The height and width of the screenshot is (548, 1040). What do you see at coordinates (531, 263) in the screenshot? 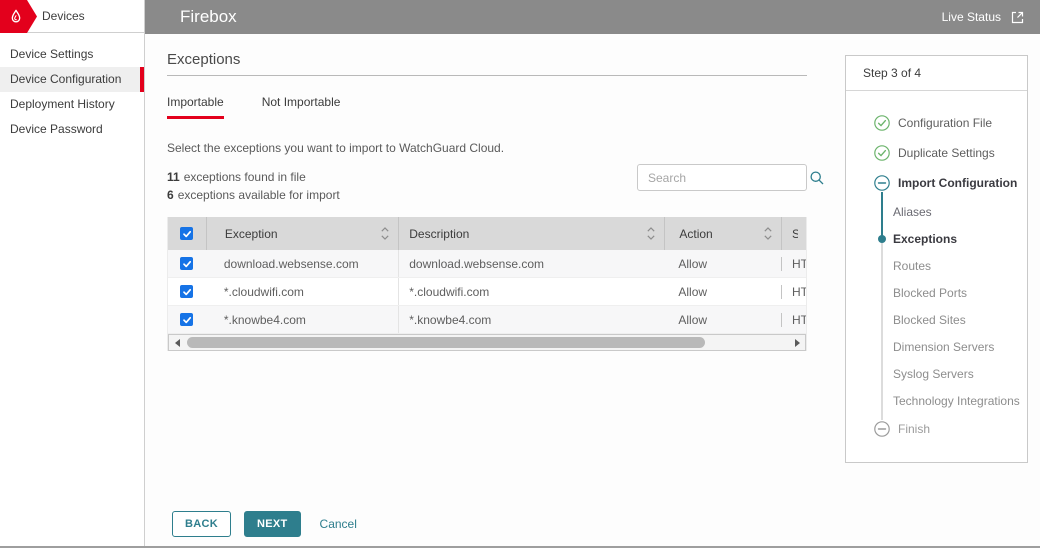
I see `cell-description: download.websense.com` at bounding box center [531, 263].